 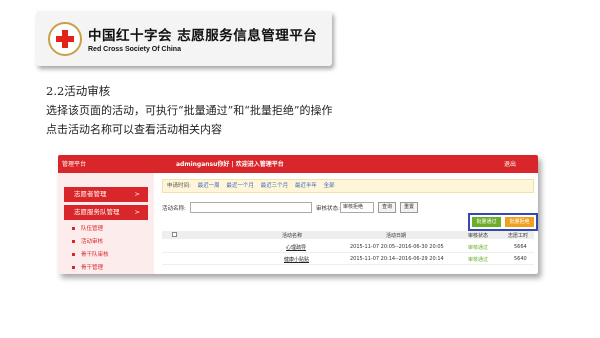 What do you see at coordinates (486, 222) in the screenshot?
I see `batch-approve-button: 批量通过` at bounding box center [486, 222].